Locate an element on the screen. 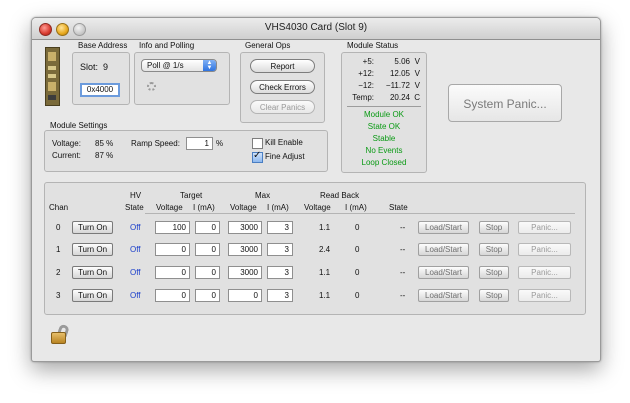 Image resolution: width=630 pixels, height=403 pixels. status-value: 20.24 is located at coordinates (399, 97).